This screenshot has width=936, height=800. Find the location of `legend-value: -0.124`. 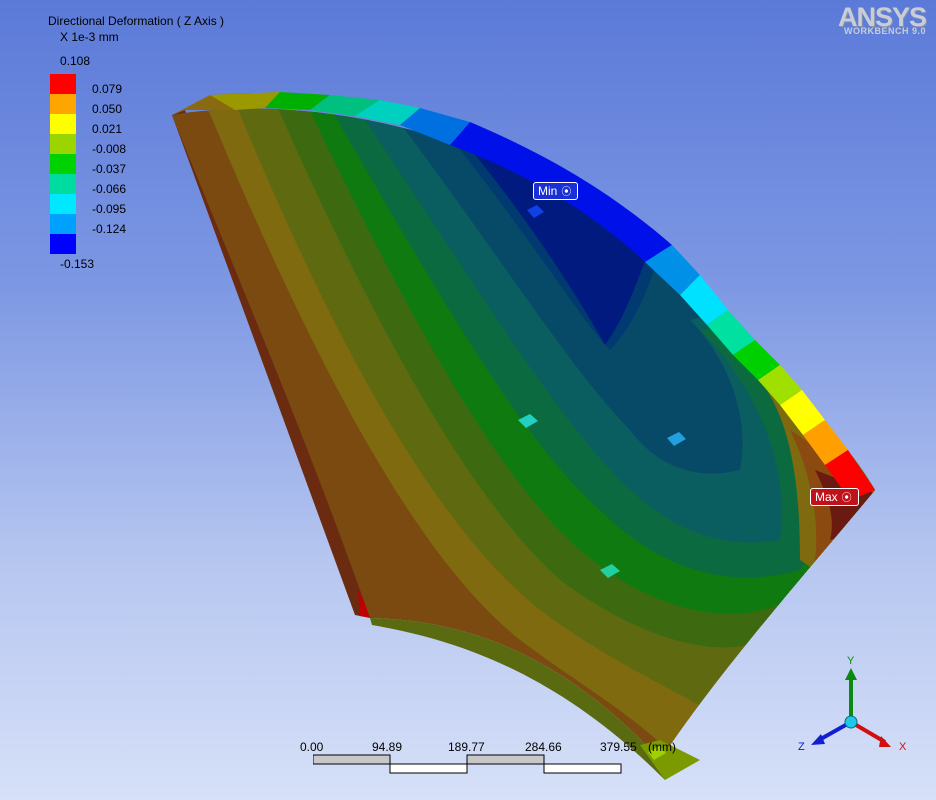

legend-value: -0.124 is located at coordinates (109, 229).